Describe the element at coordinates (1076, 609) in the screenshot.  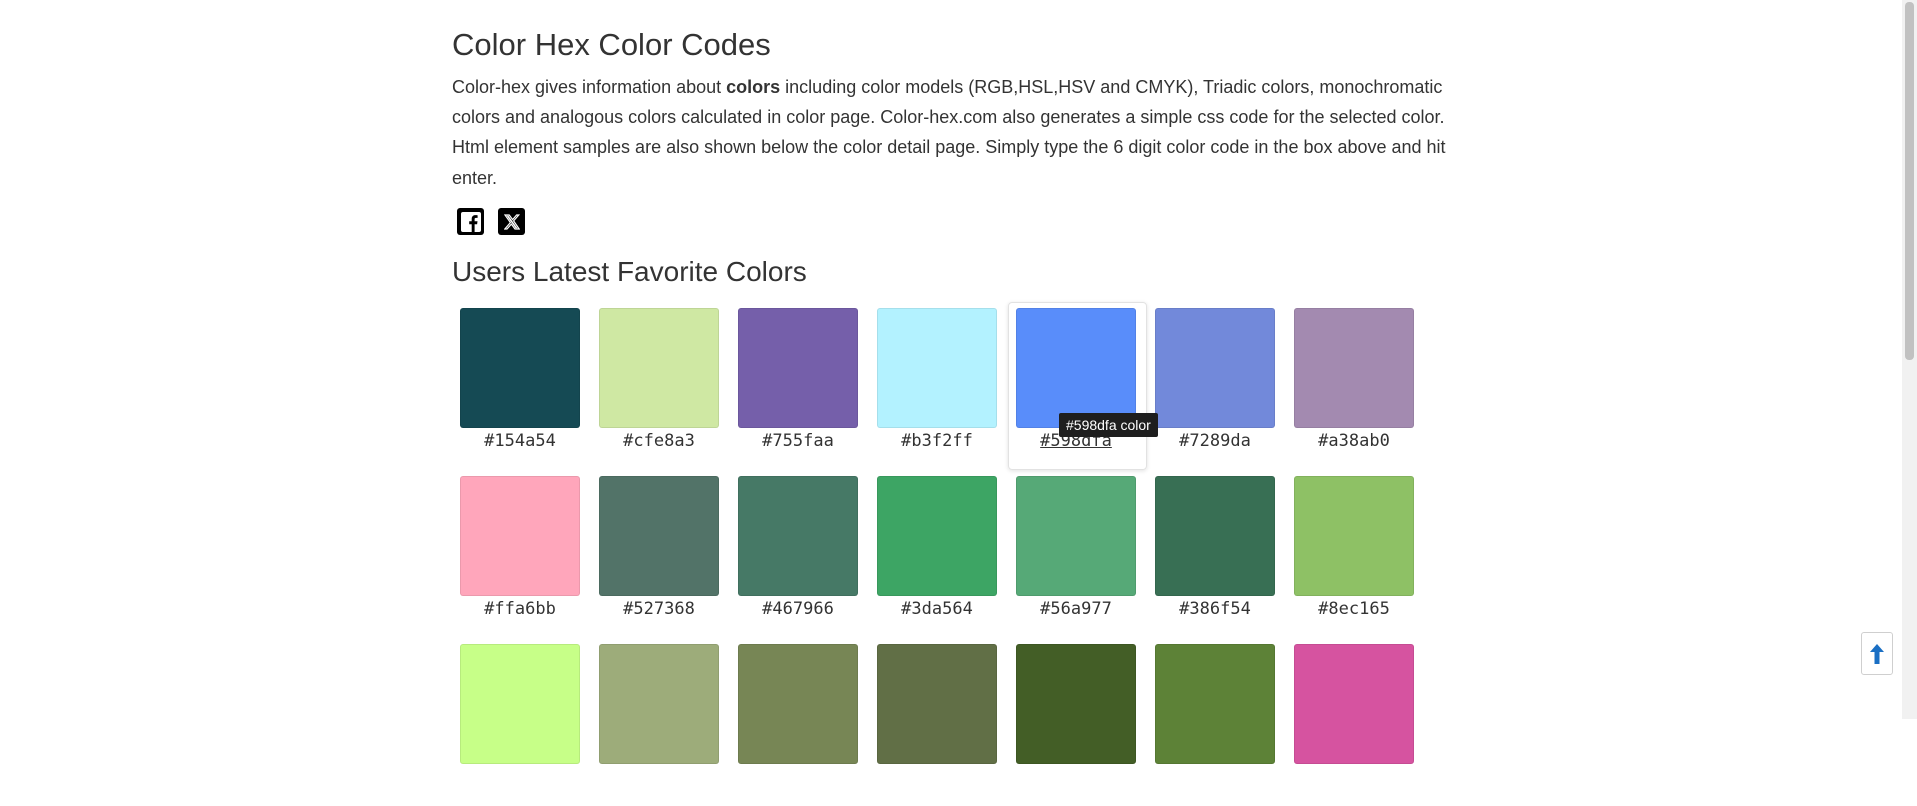
I see `color-code-link: #56a977` at that location.